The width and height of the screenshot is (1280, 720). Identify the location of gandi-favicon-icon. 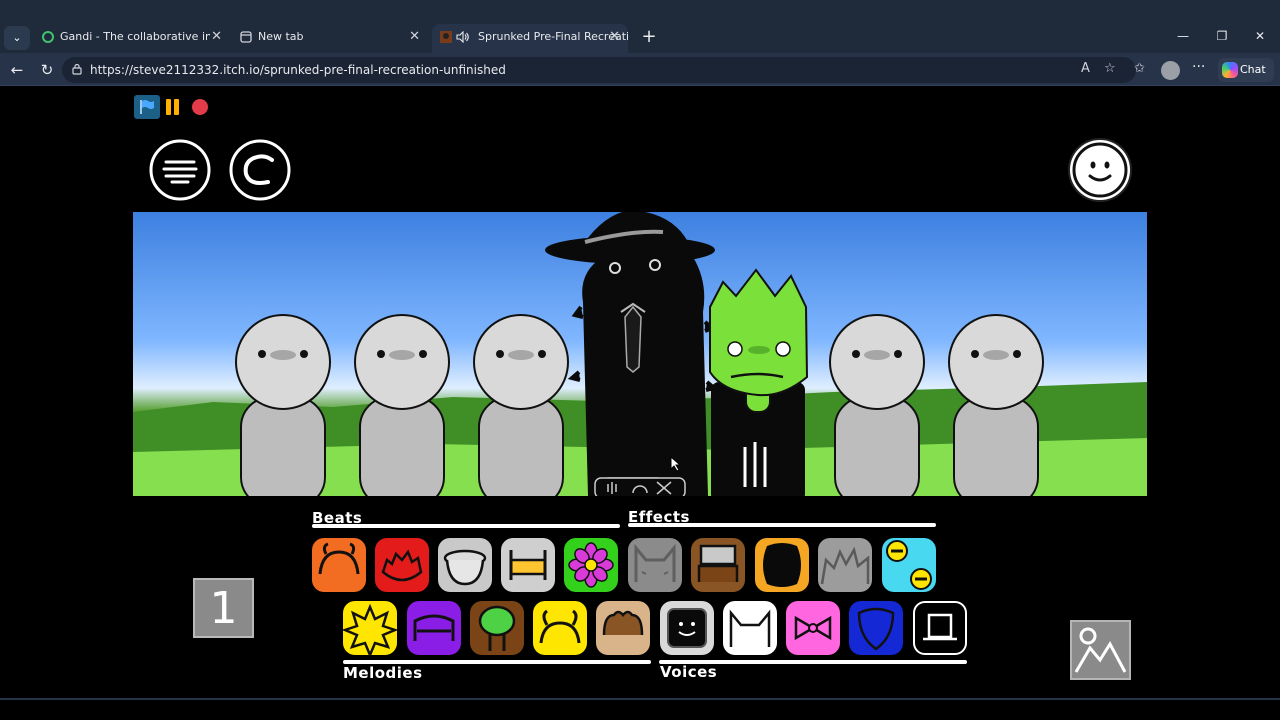
(48, 37).